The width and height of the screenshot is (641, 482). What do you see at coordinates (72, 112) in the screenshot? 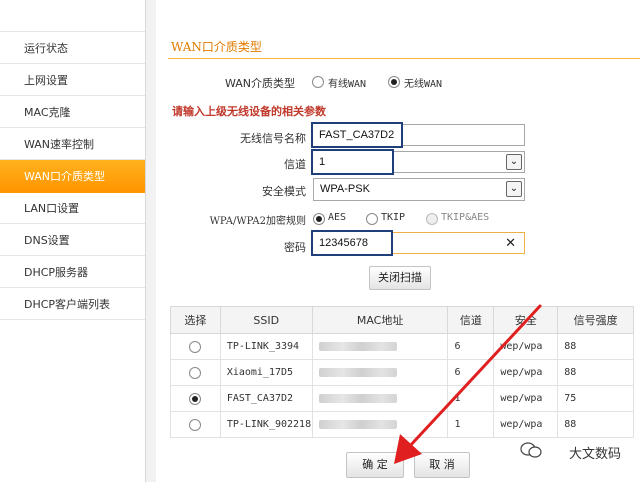
I see `sidebar-item-mac-clone: MAC克隆` at bounding box center [72, 112].